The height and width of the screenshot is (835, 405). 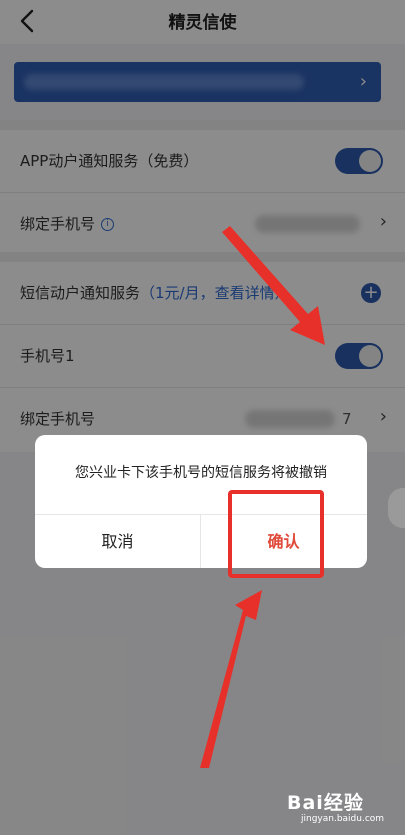 What do you see at coordinates (325, 803) in the screenshot?
I see `watermark-logo: Bai经验` at bounding box center [325, 803].